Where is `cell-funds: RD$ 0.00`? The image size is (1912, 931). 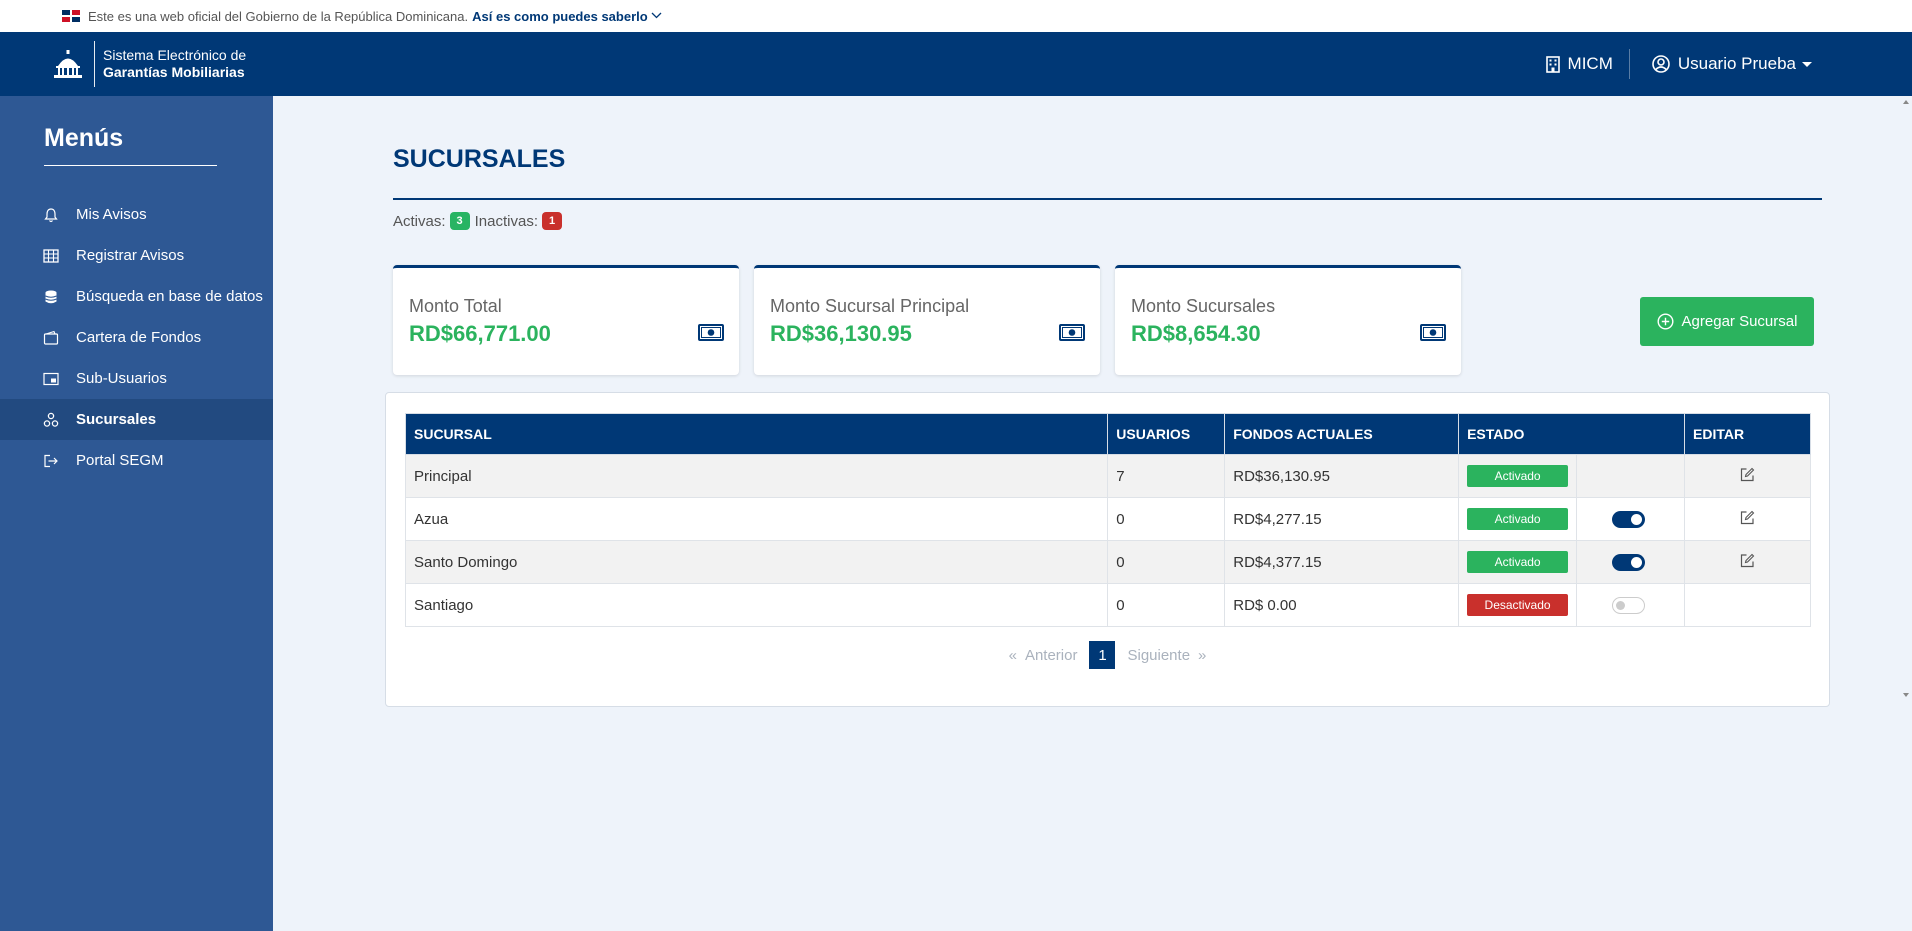 cell-funds: RD$ 0.00 is located at coordinates (1342, 605).